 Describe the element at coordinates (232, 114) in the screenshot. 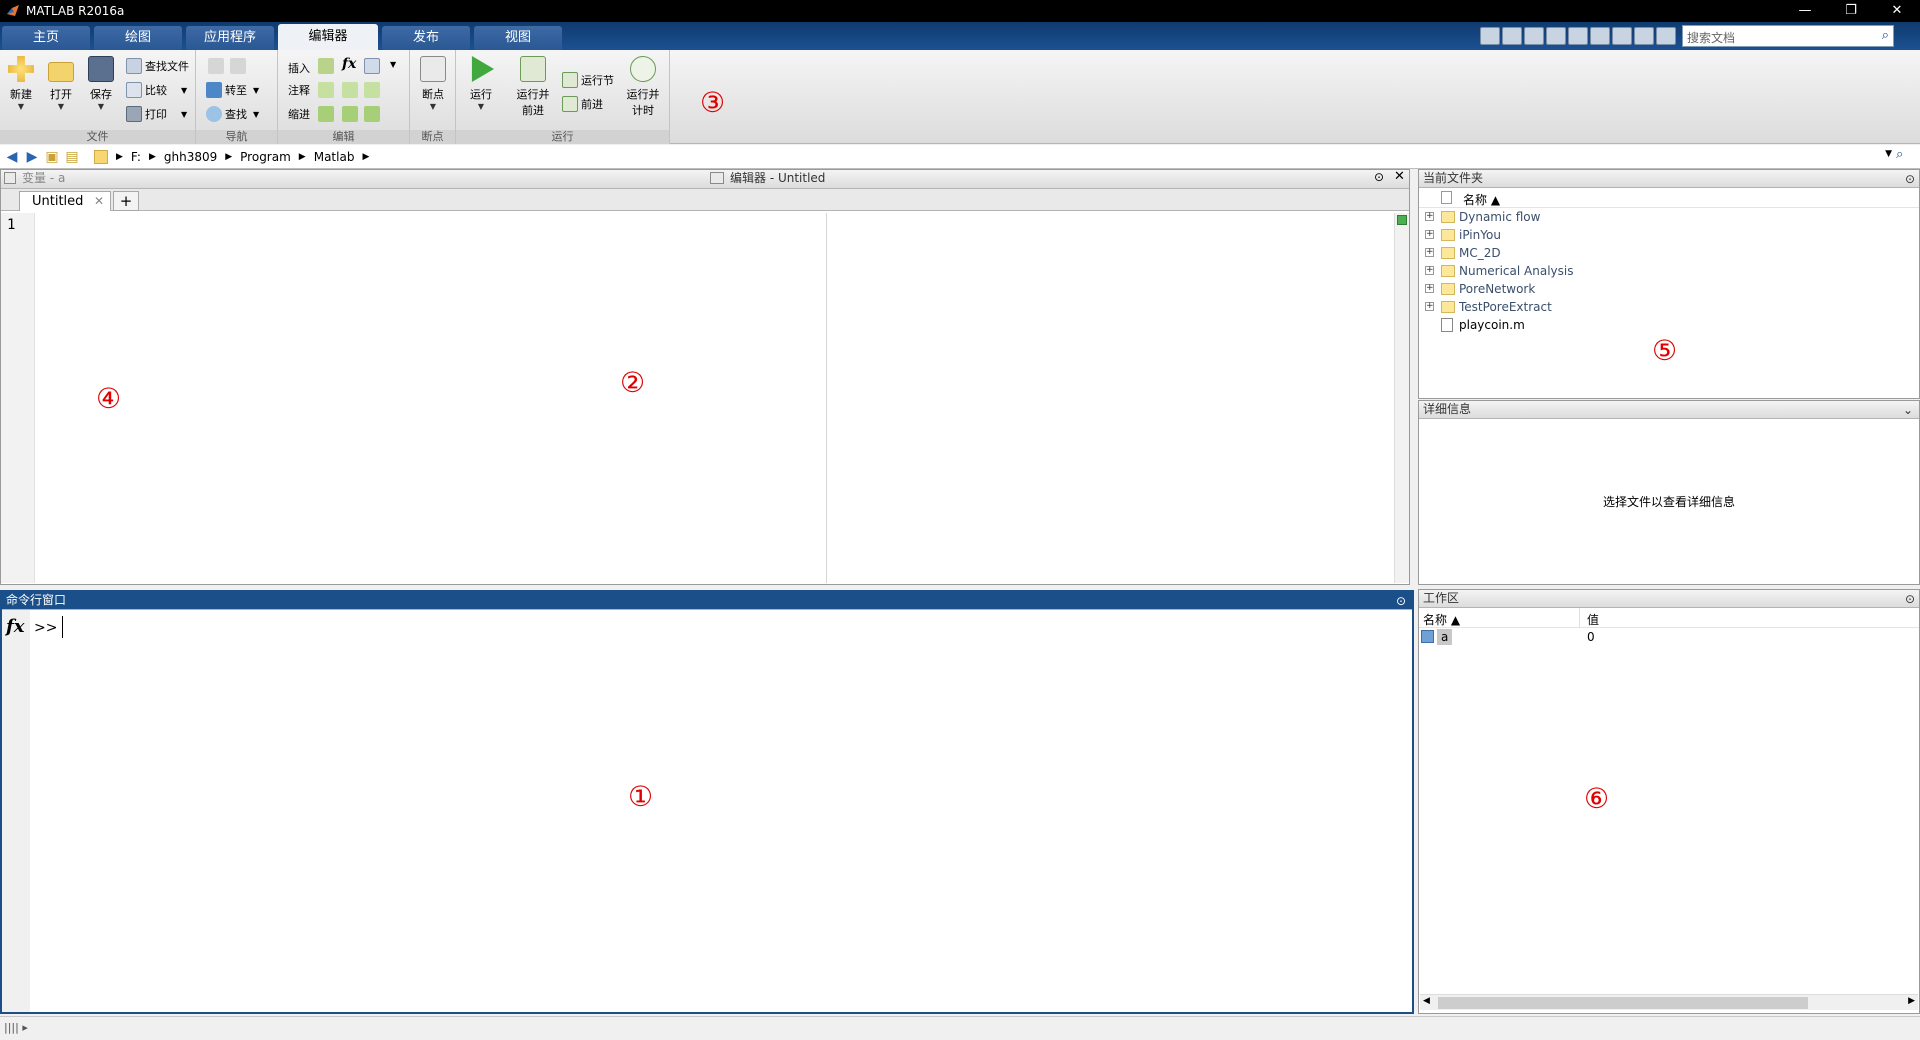

I see `find-button: 查找 ▼` at that location.